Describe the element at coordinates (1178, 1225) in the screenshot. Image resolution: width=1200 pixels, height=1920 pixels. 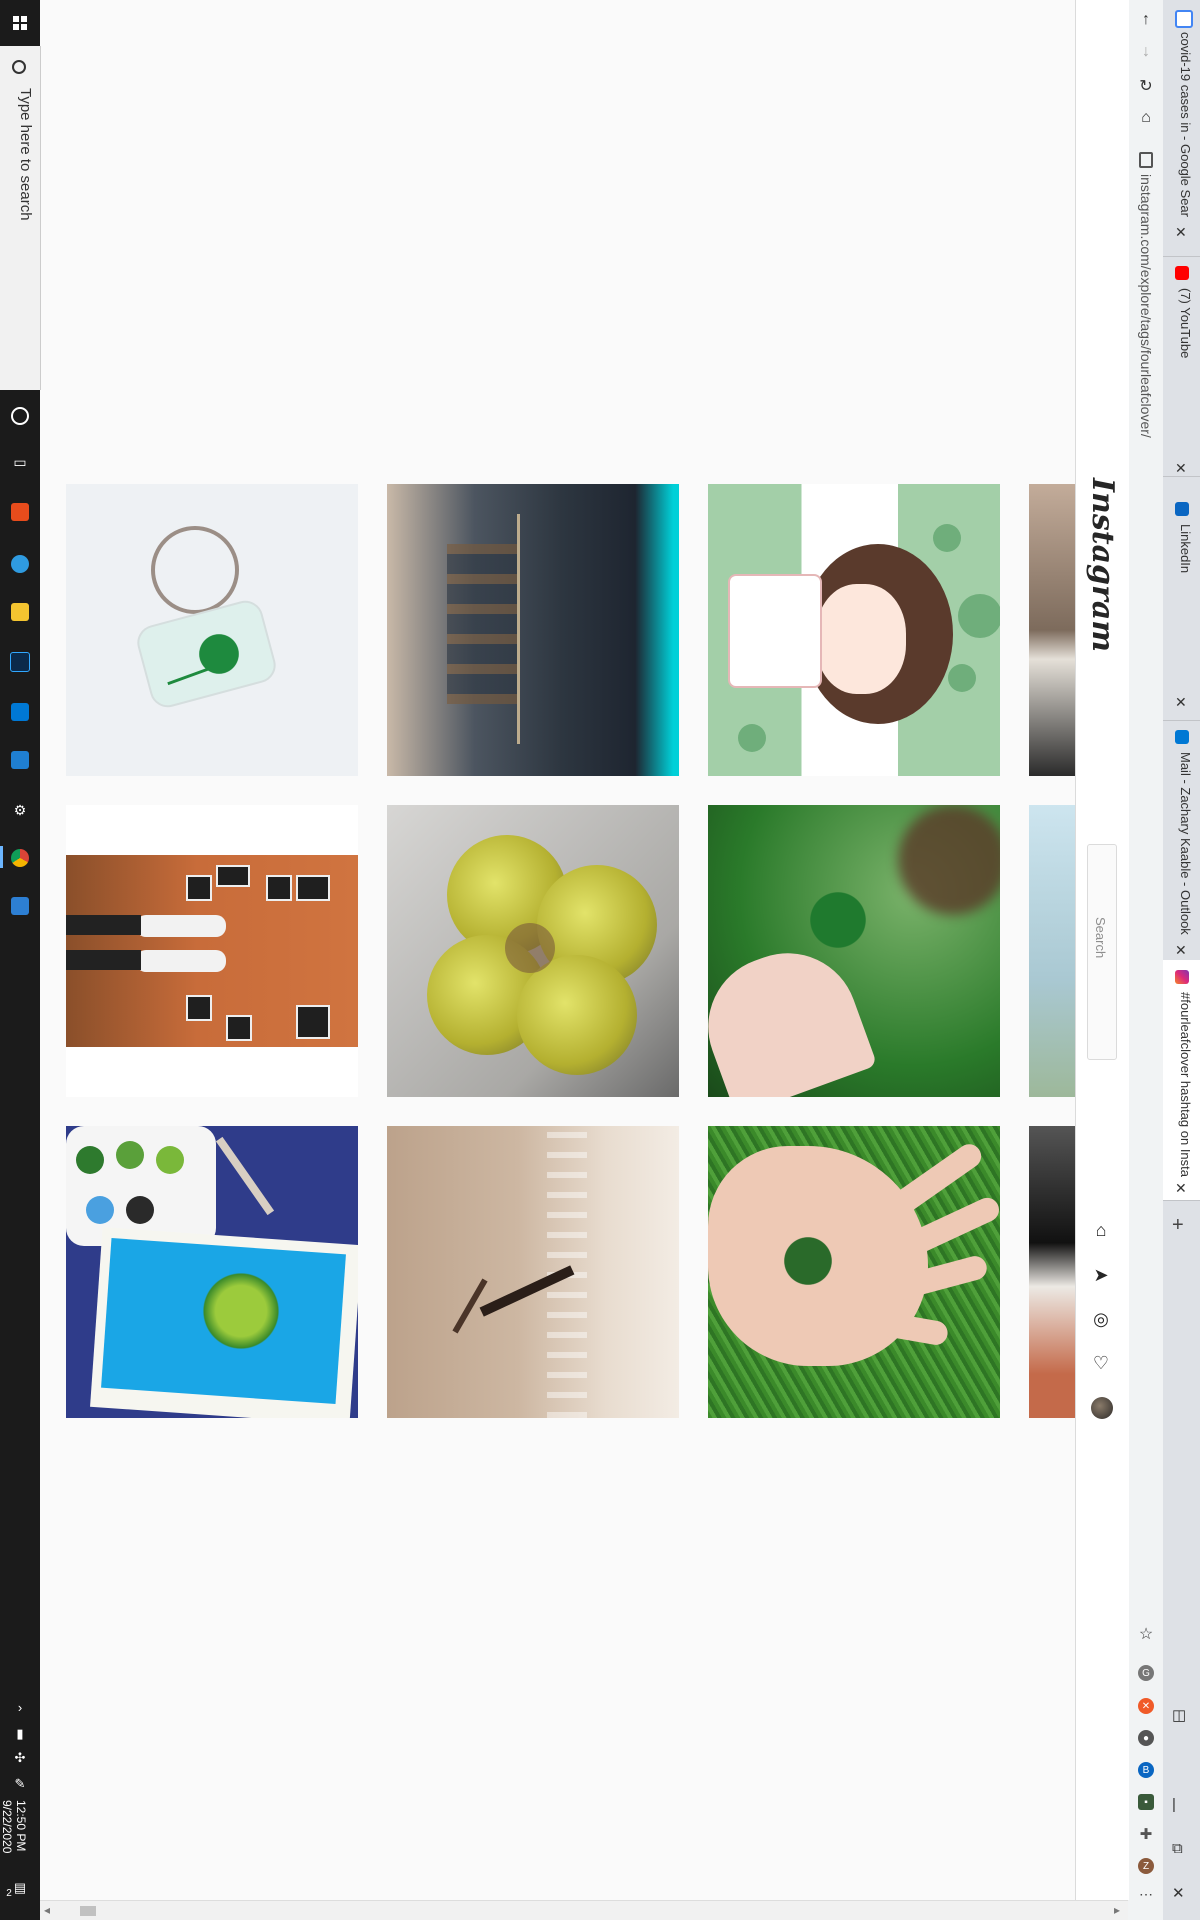
I see `new-tab-button: +` at that location.